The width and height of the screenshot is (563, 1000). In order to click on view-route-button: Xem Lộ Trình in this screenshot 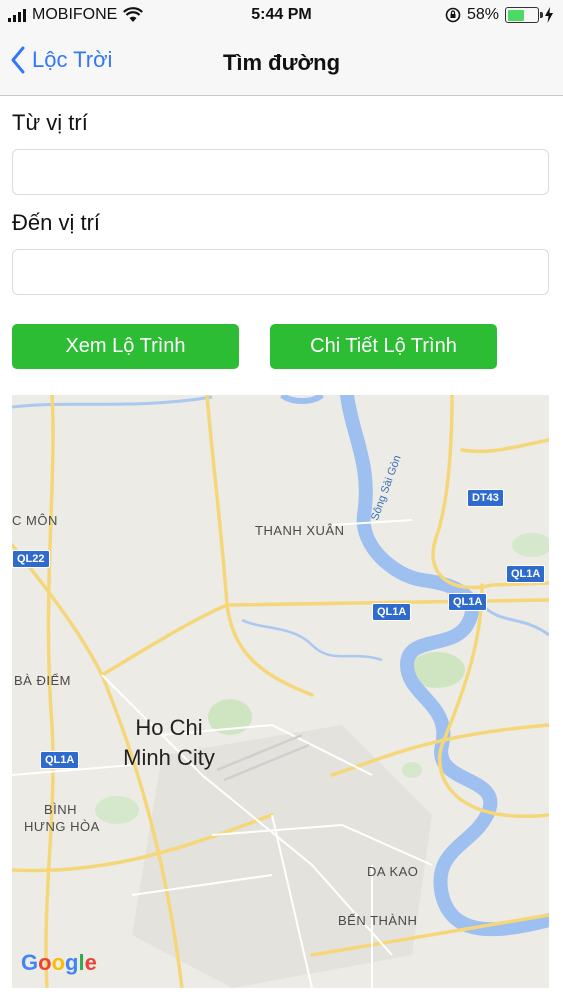, I will do `click(125, 346)`.